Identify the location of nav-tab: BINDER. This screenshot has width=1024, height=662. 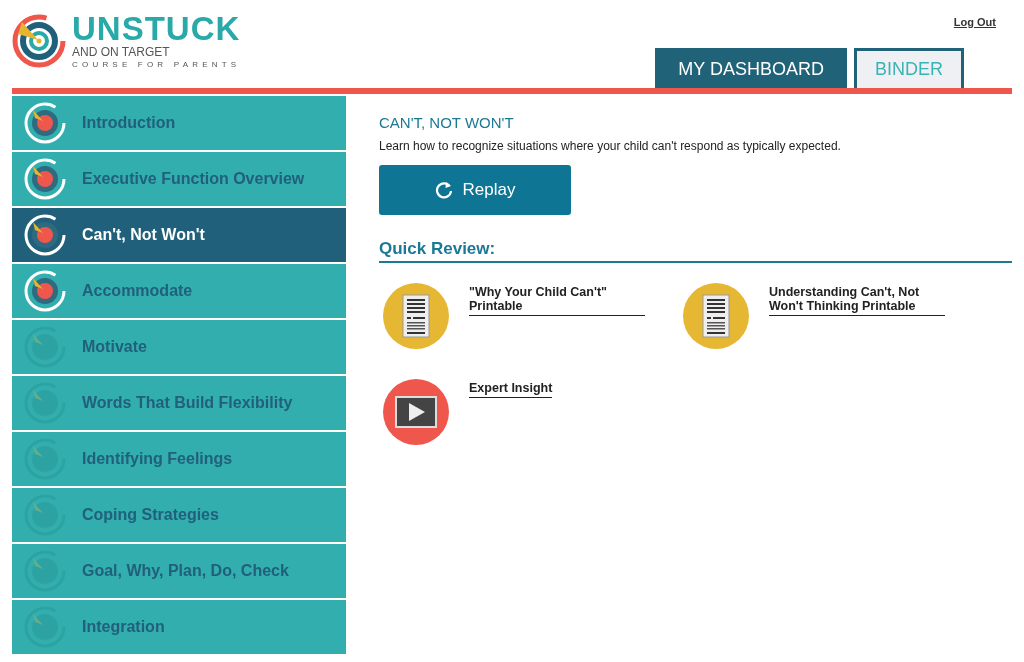
(909, 68).